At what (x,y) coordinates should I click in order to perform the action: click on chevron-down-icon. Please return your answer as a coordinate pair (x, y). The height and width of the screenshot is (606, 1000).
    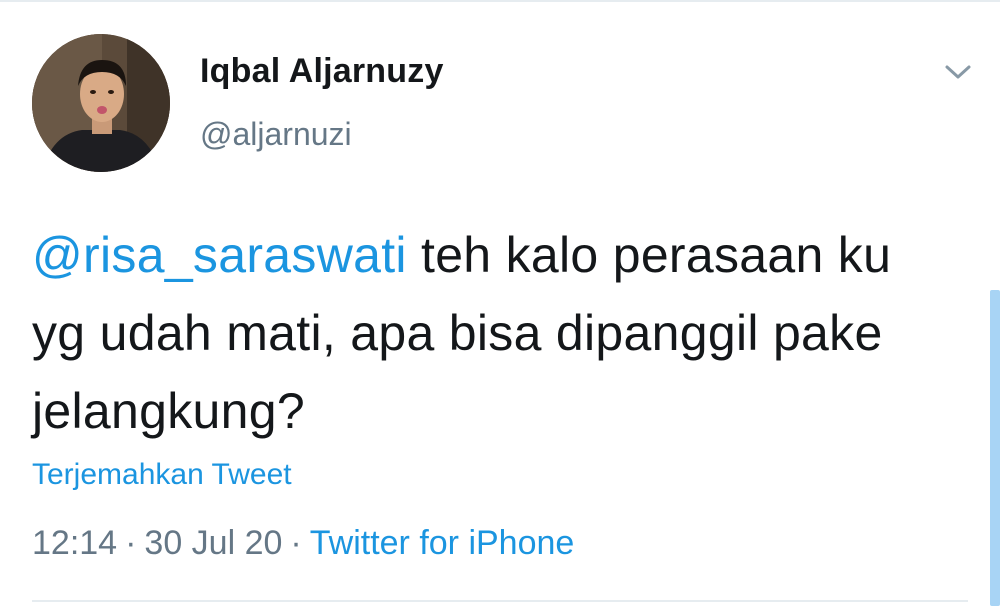
    Looking at the image, I should click on (958, 74).